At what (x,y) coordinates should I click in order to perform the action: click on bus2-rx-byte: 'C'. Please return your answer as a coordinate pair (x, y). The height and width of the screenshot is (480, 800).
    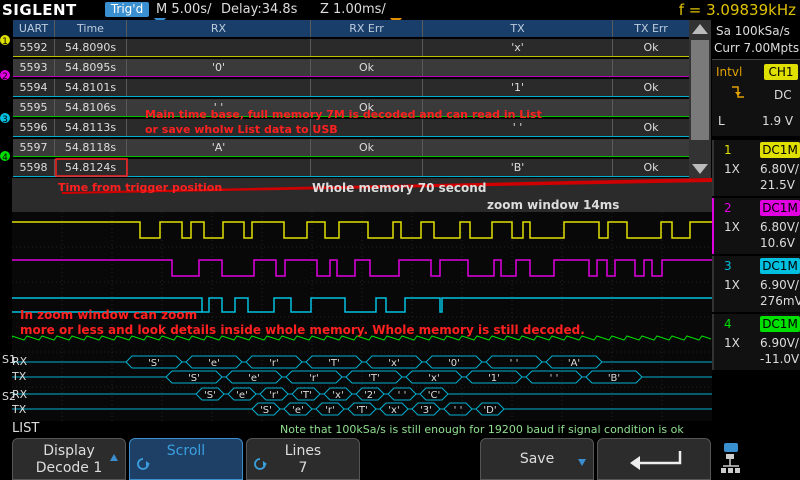
    Looking at the image, I should click on (434, 395).